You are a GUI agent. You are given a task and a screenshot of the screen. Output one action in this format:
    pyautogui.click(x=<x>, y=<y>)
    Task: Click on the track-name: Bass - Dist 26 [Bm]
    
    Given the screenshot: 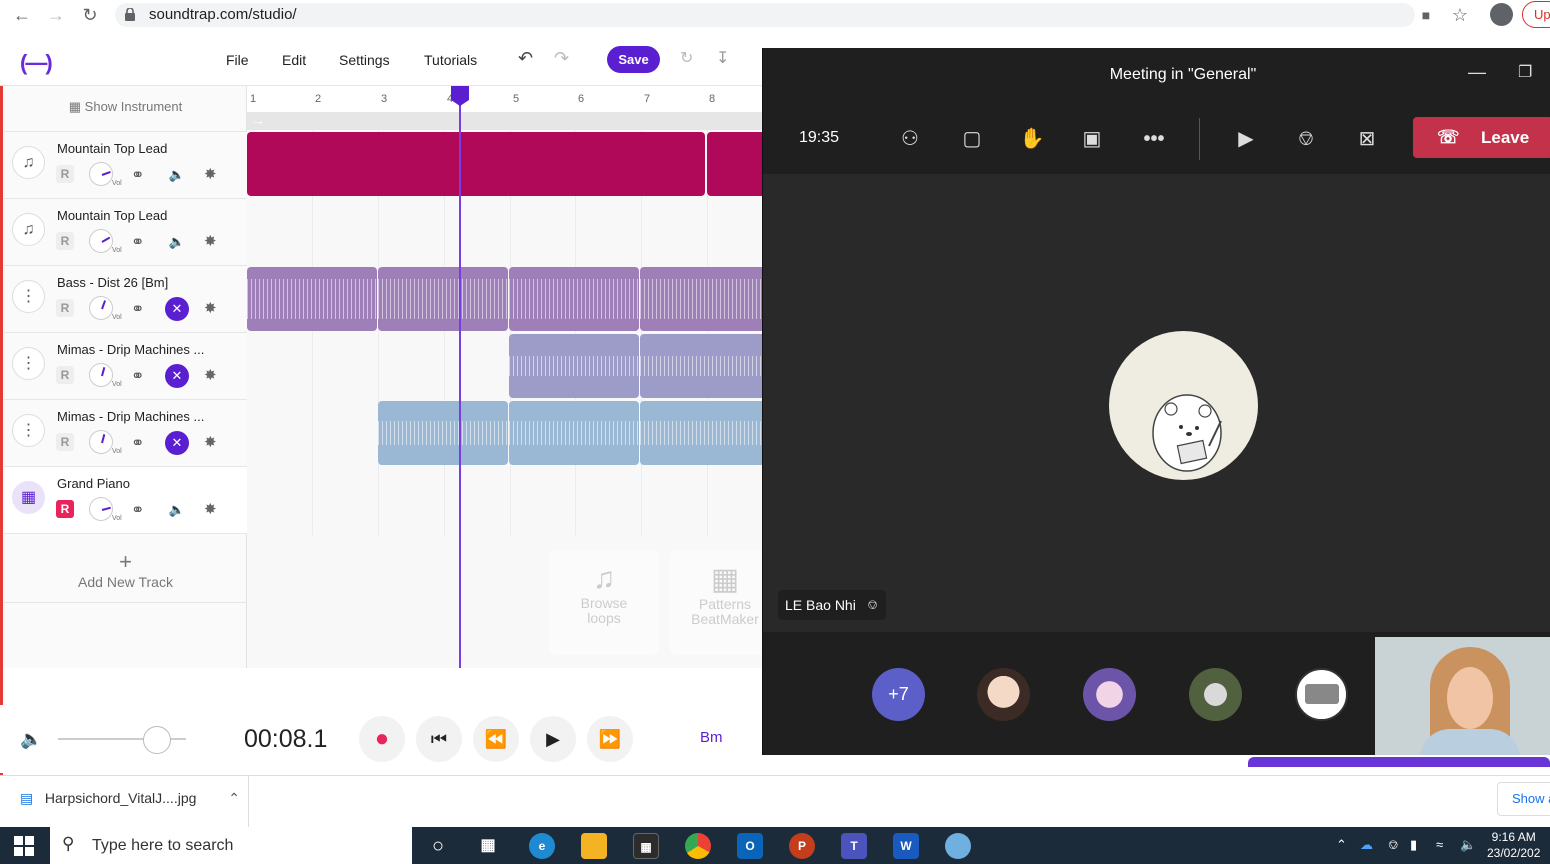 What is the action you would take?
    pyautogui.click(x=112, y=282)
    